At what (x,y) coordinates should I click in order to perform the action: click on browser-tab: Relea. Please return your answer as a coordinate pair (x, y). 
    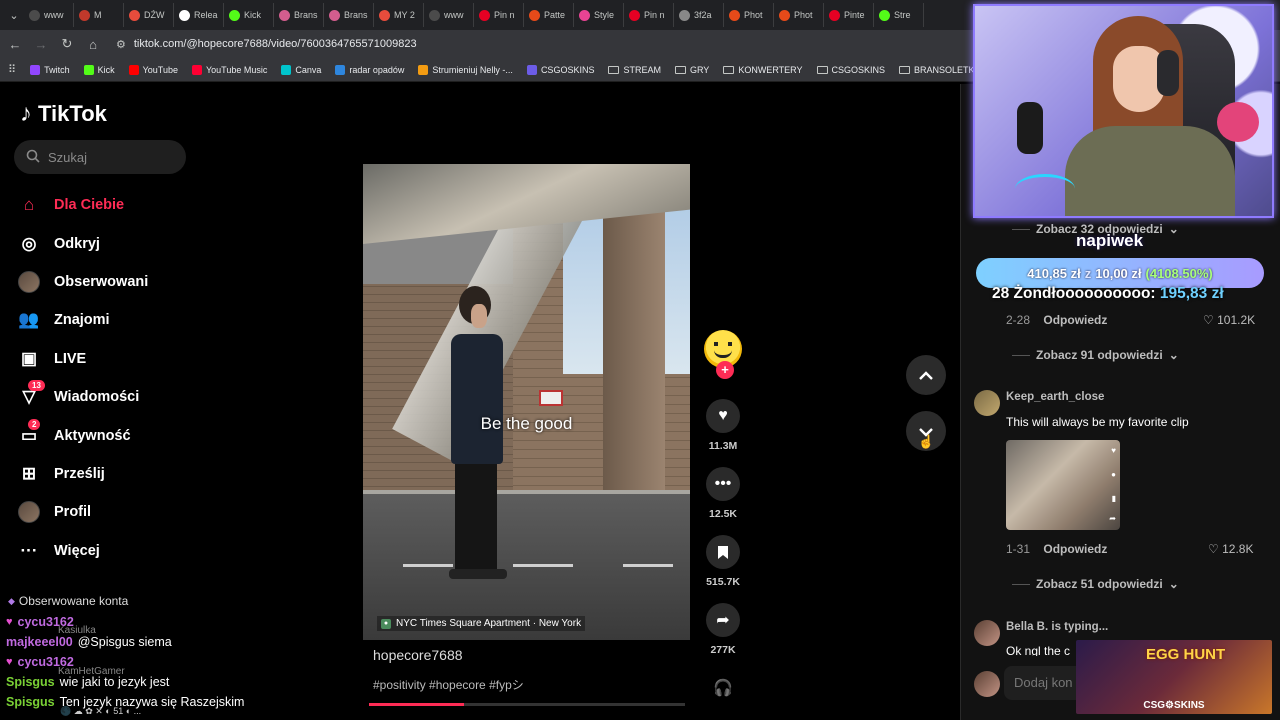
    Looking at the image, I should click on (199, 15).